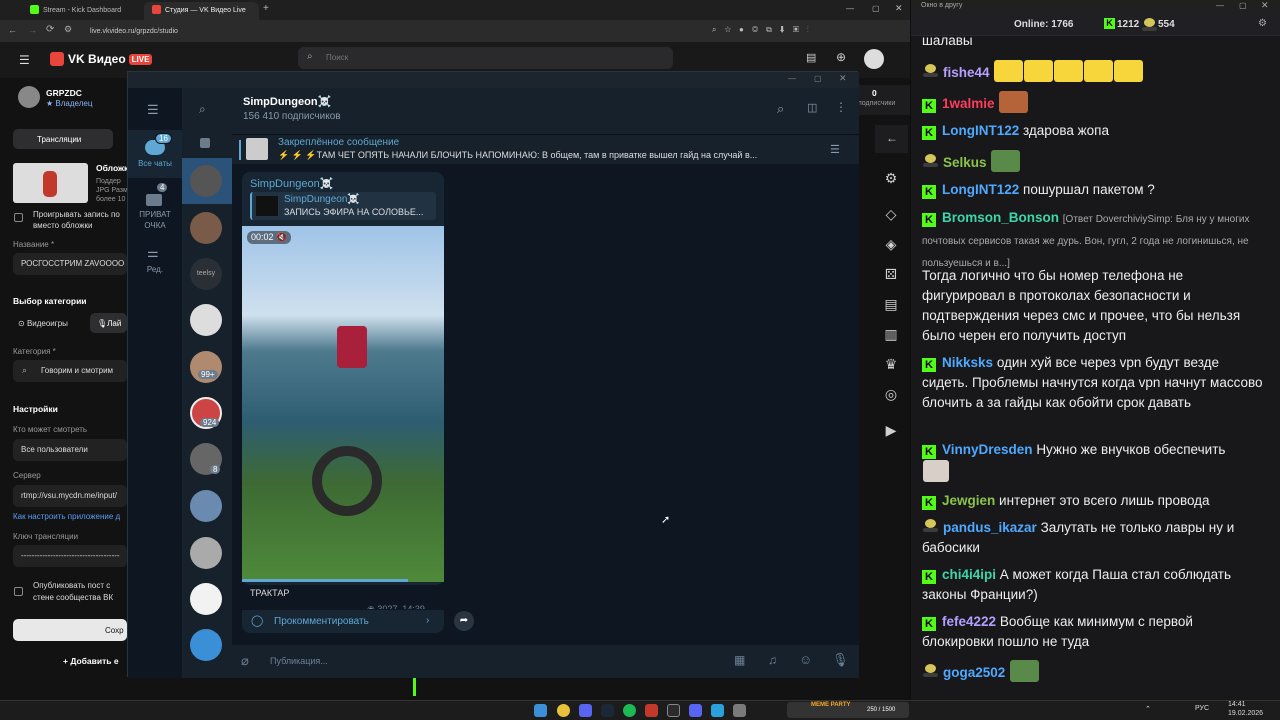  I want to click on bell-icon: ♫, so click(772, 660).